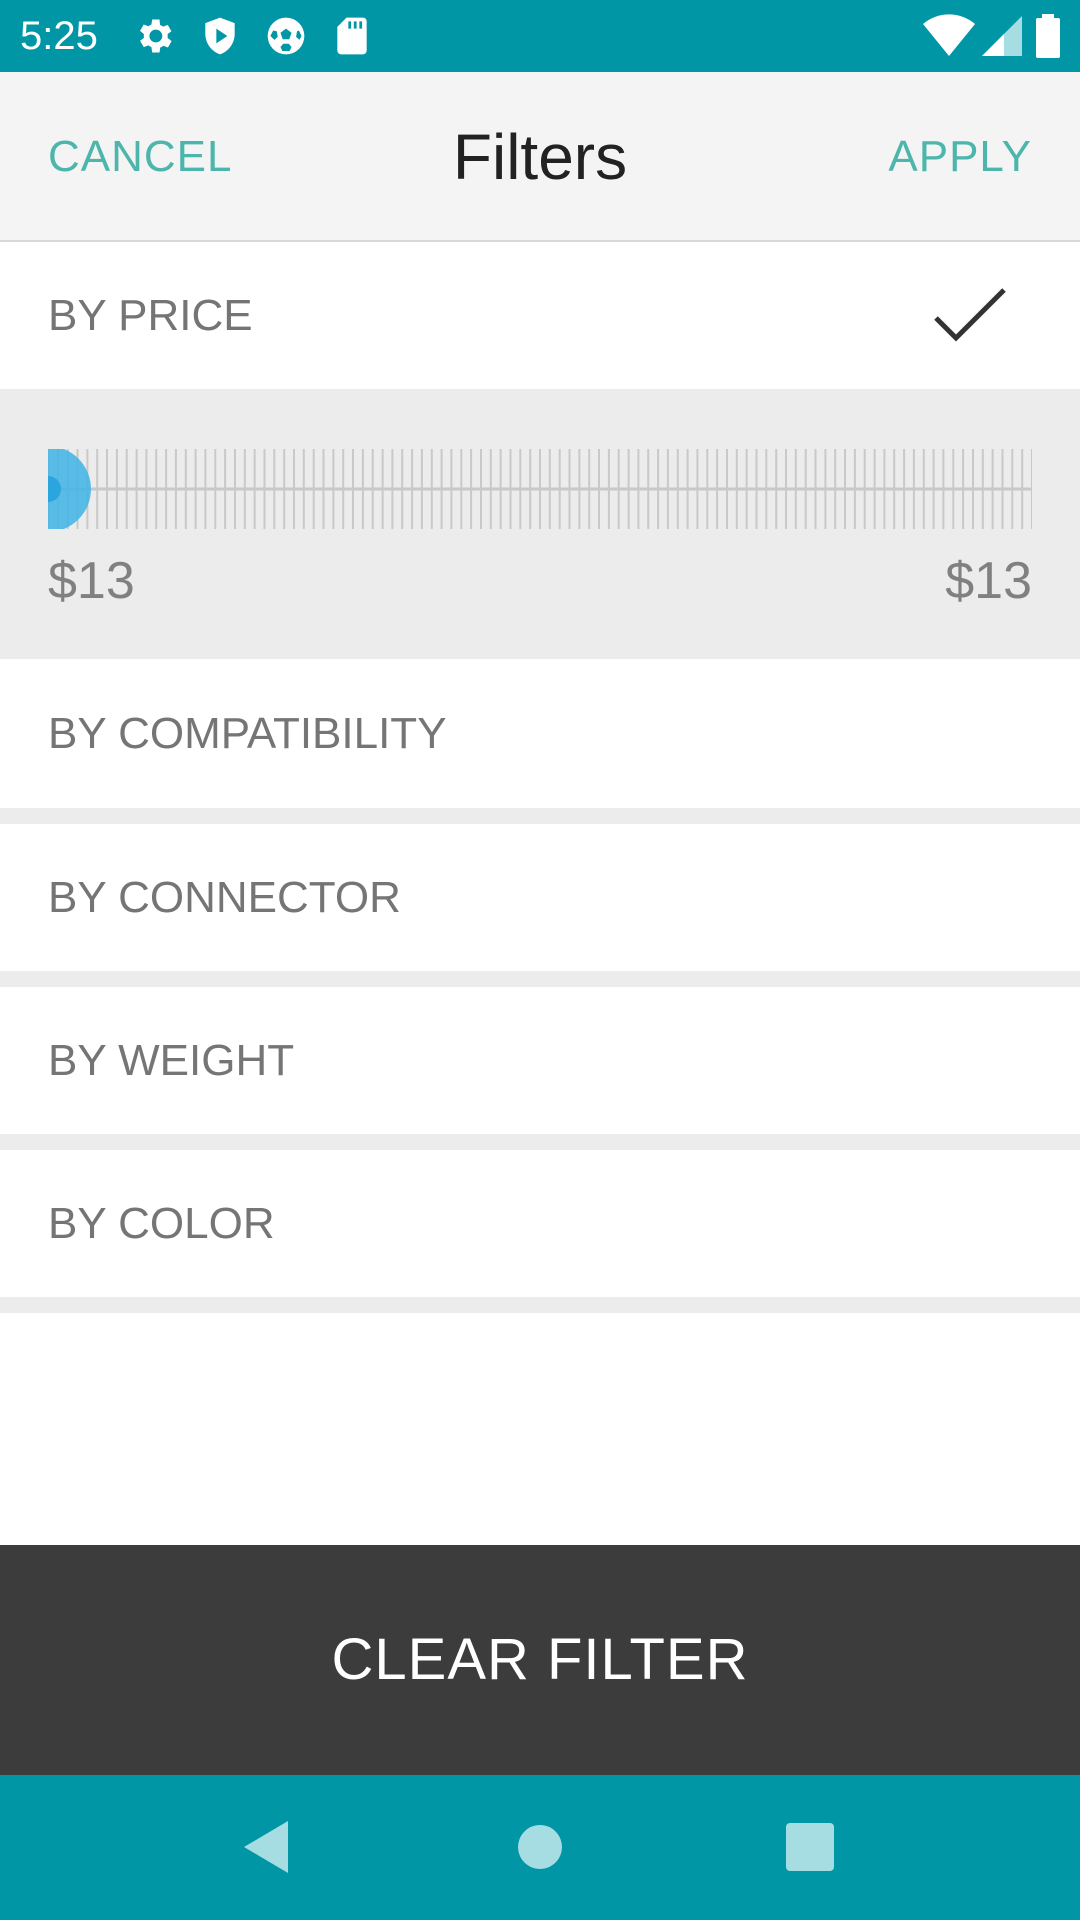 This screenshot has width=1080, height=1920. What do you see at coordinates (949, 36) in the screenshot?
I see `wifi-icon` at bounding box center [949, 36].